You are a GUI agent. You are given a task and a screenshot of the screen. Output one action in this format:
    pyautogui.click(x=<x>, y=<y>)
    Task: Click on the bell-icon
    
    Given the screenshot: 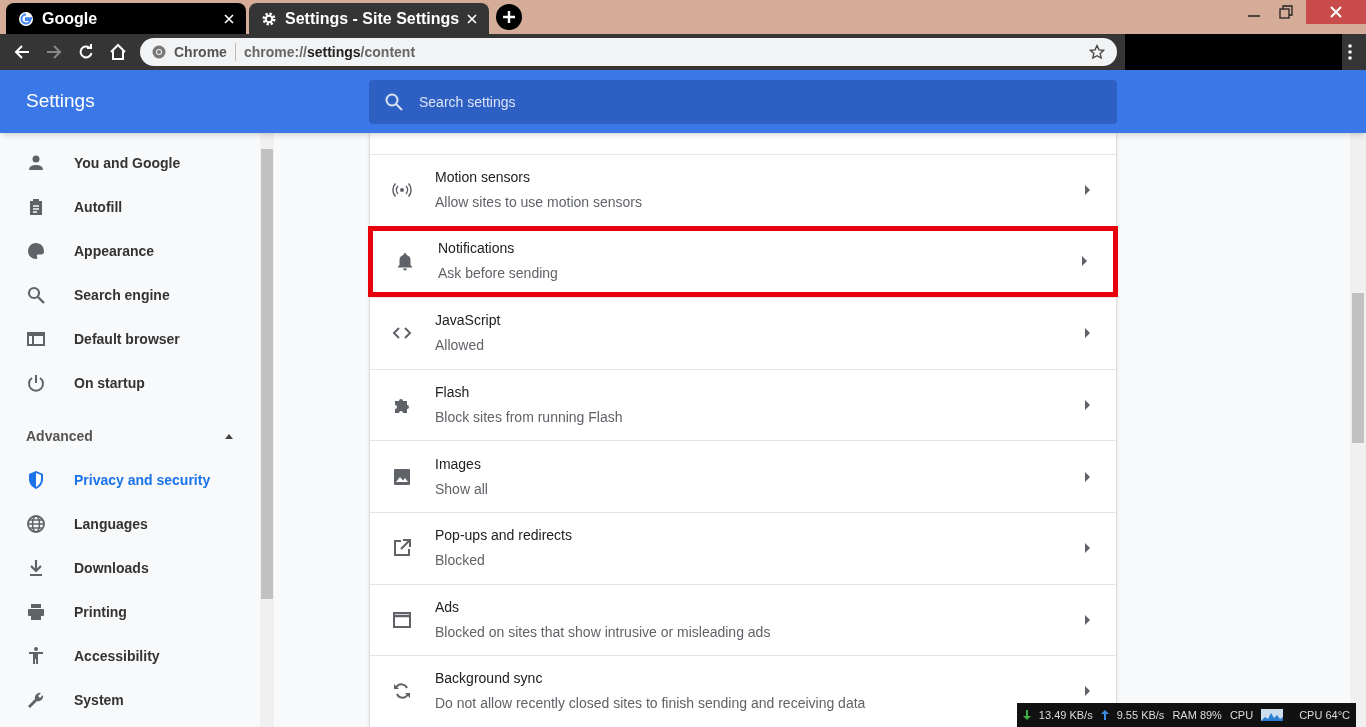 What is the action you would take?
    pyautogui.click(x=405, y=261)
    